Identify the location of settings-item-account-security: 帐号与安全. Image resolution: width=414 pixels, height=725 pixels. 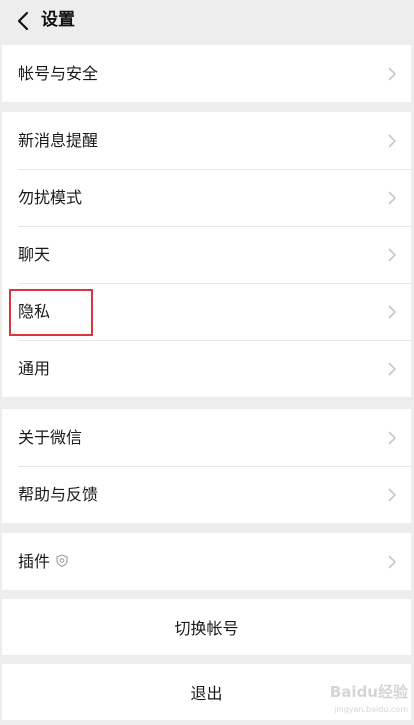
(206, 73).